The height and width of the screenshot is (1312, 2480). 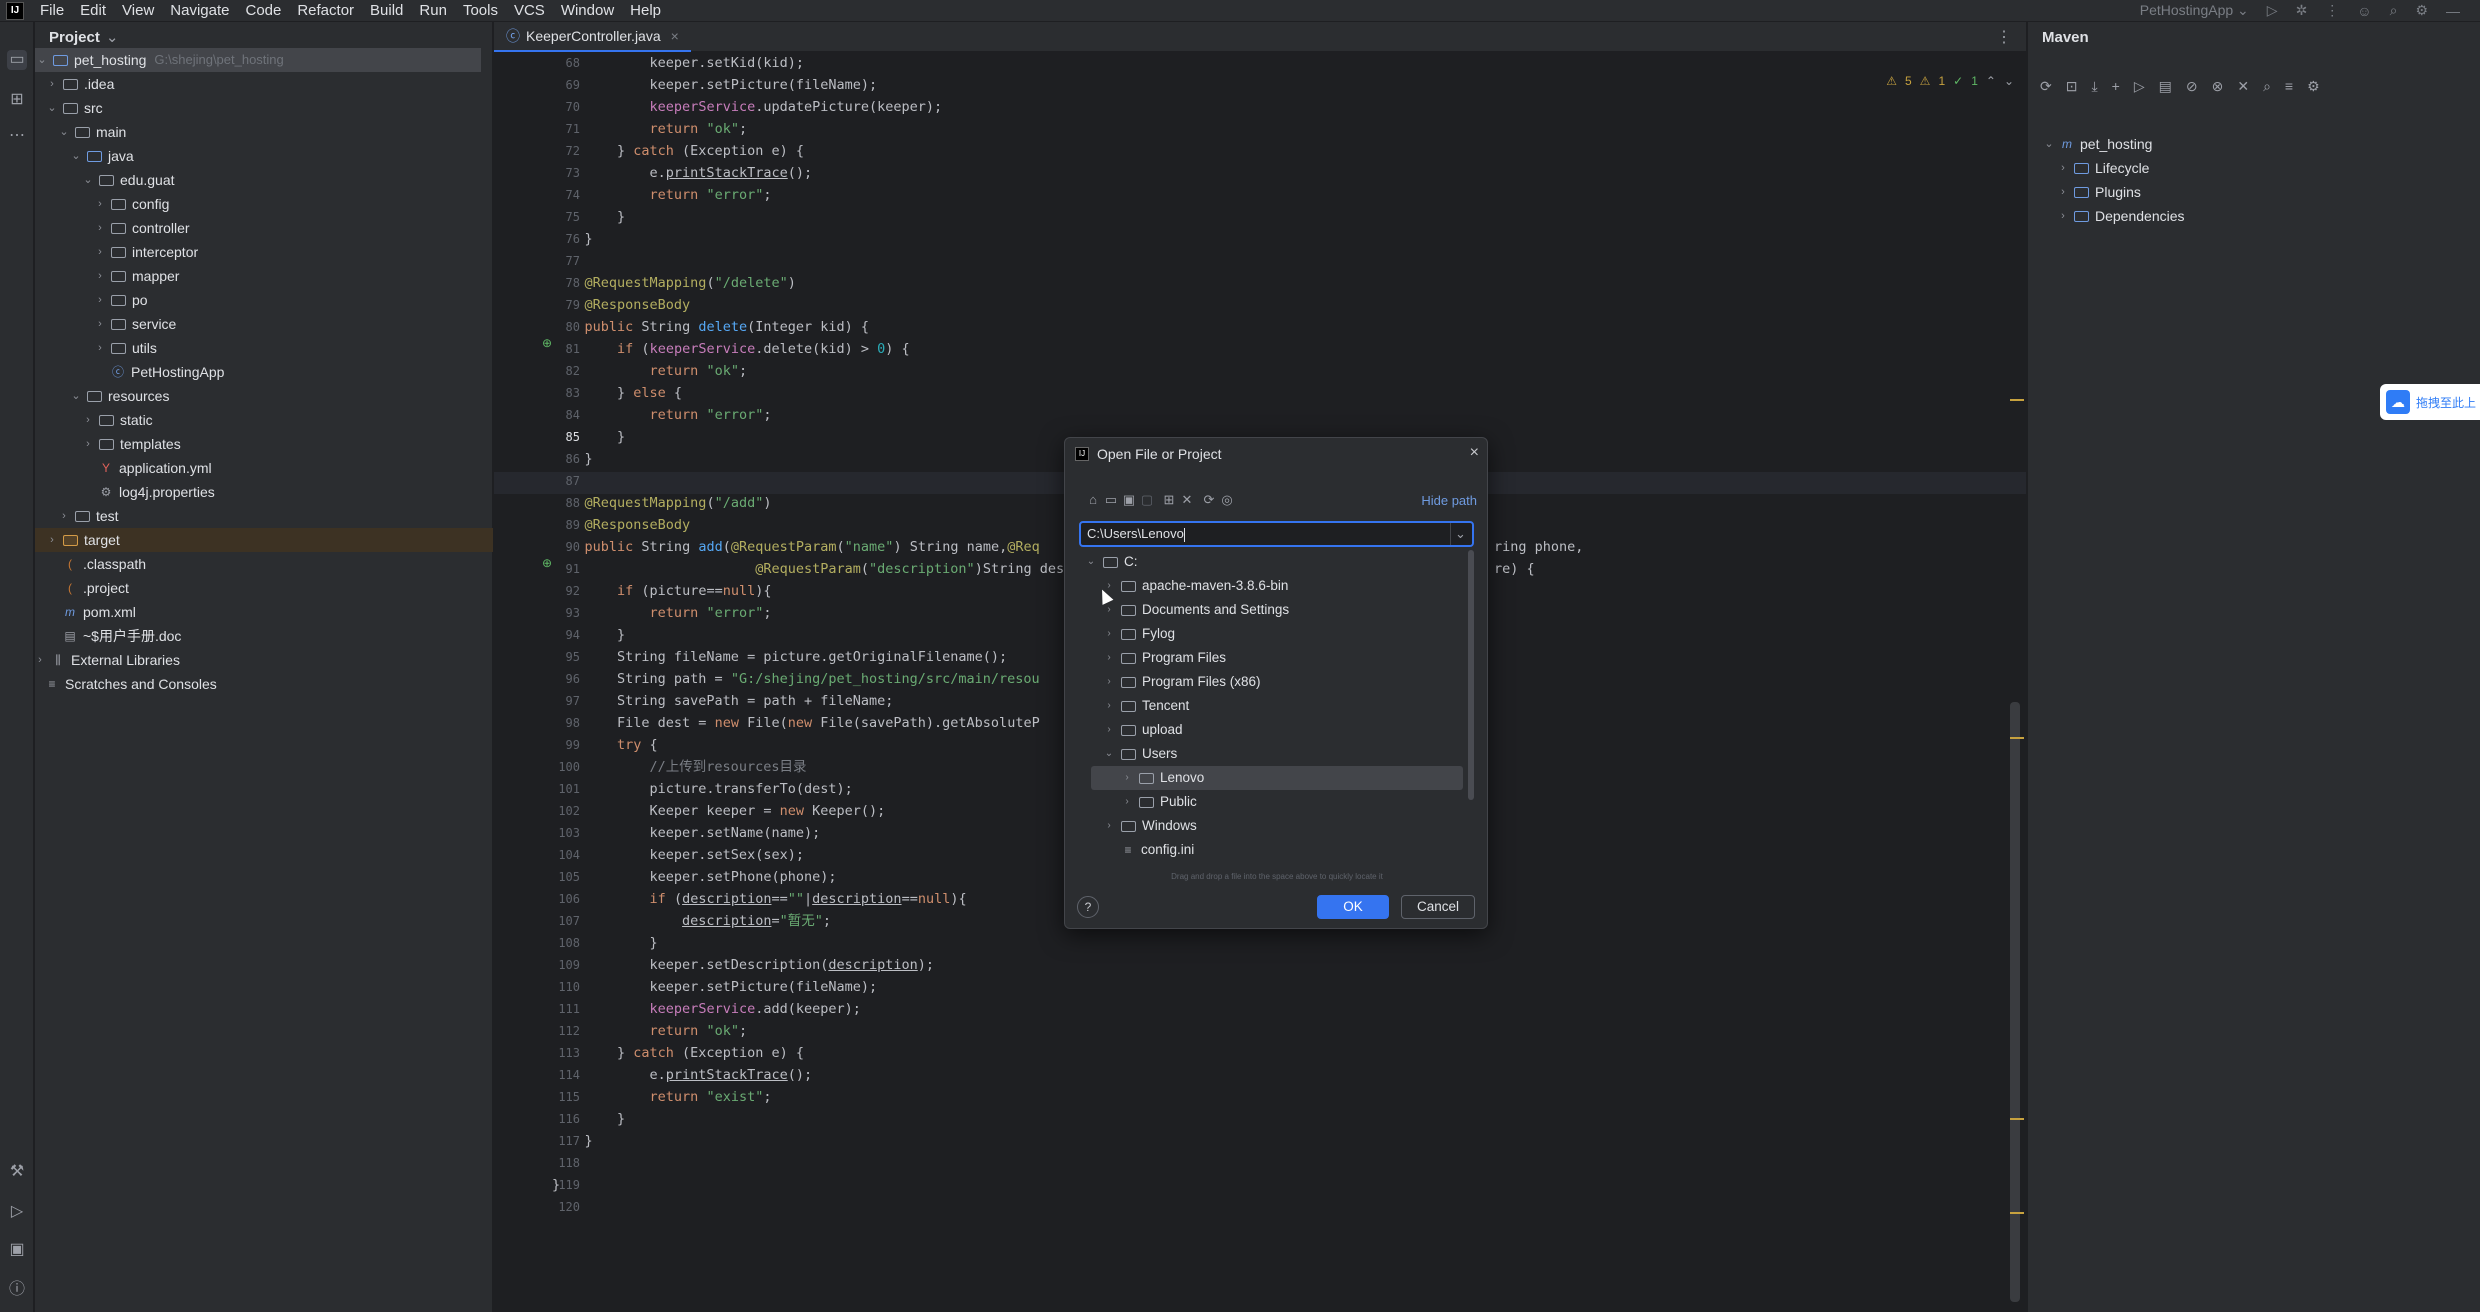 I want to click on maven-plugins-row: › Plugins, so click(x=2098, y=192).